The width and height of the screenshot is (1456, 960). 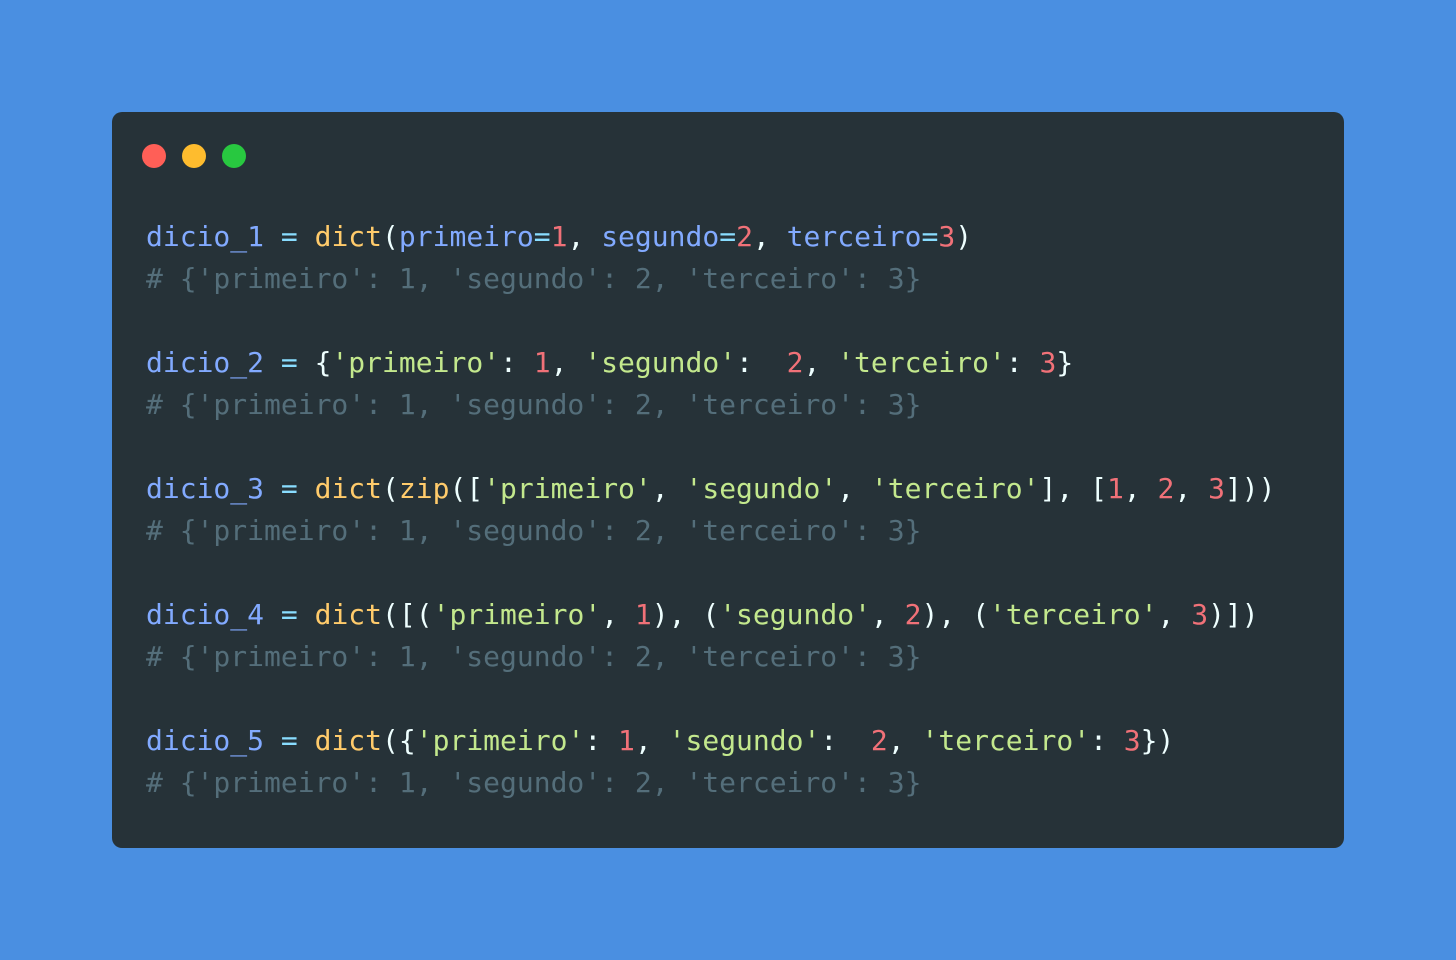 I want to click on identifier-token: dicio_2, so click(x=205, y=362).